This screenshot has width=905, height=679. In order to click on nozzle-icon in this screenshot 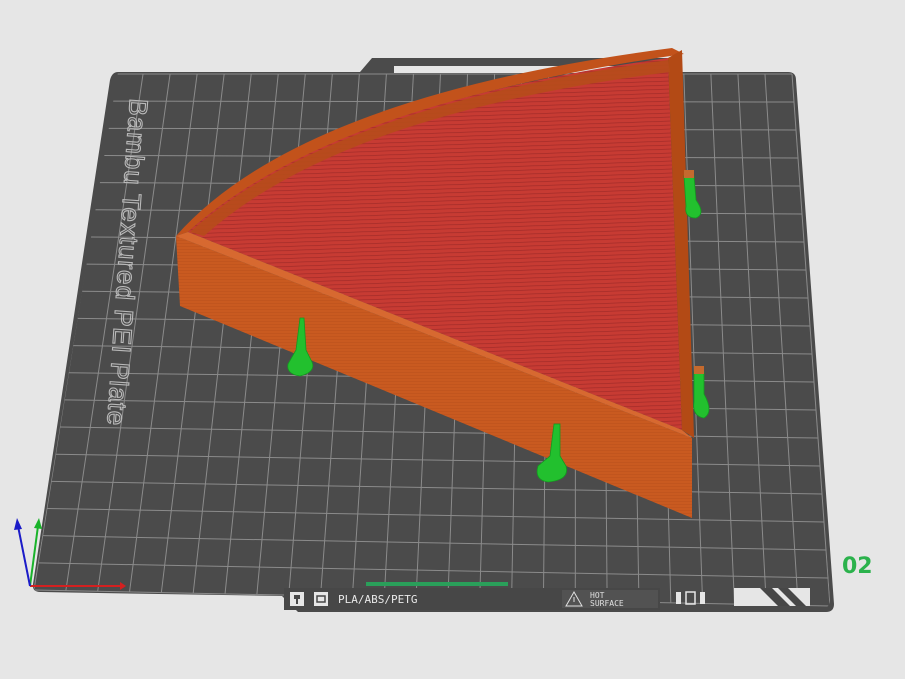, I will do `click(297, 599)`.